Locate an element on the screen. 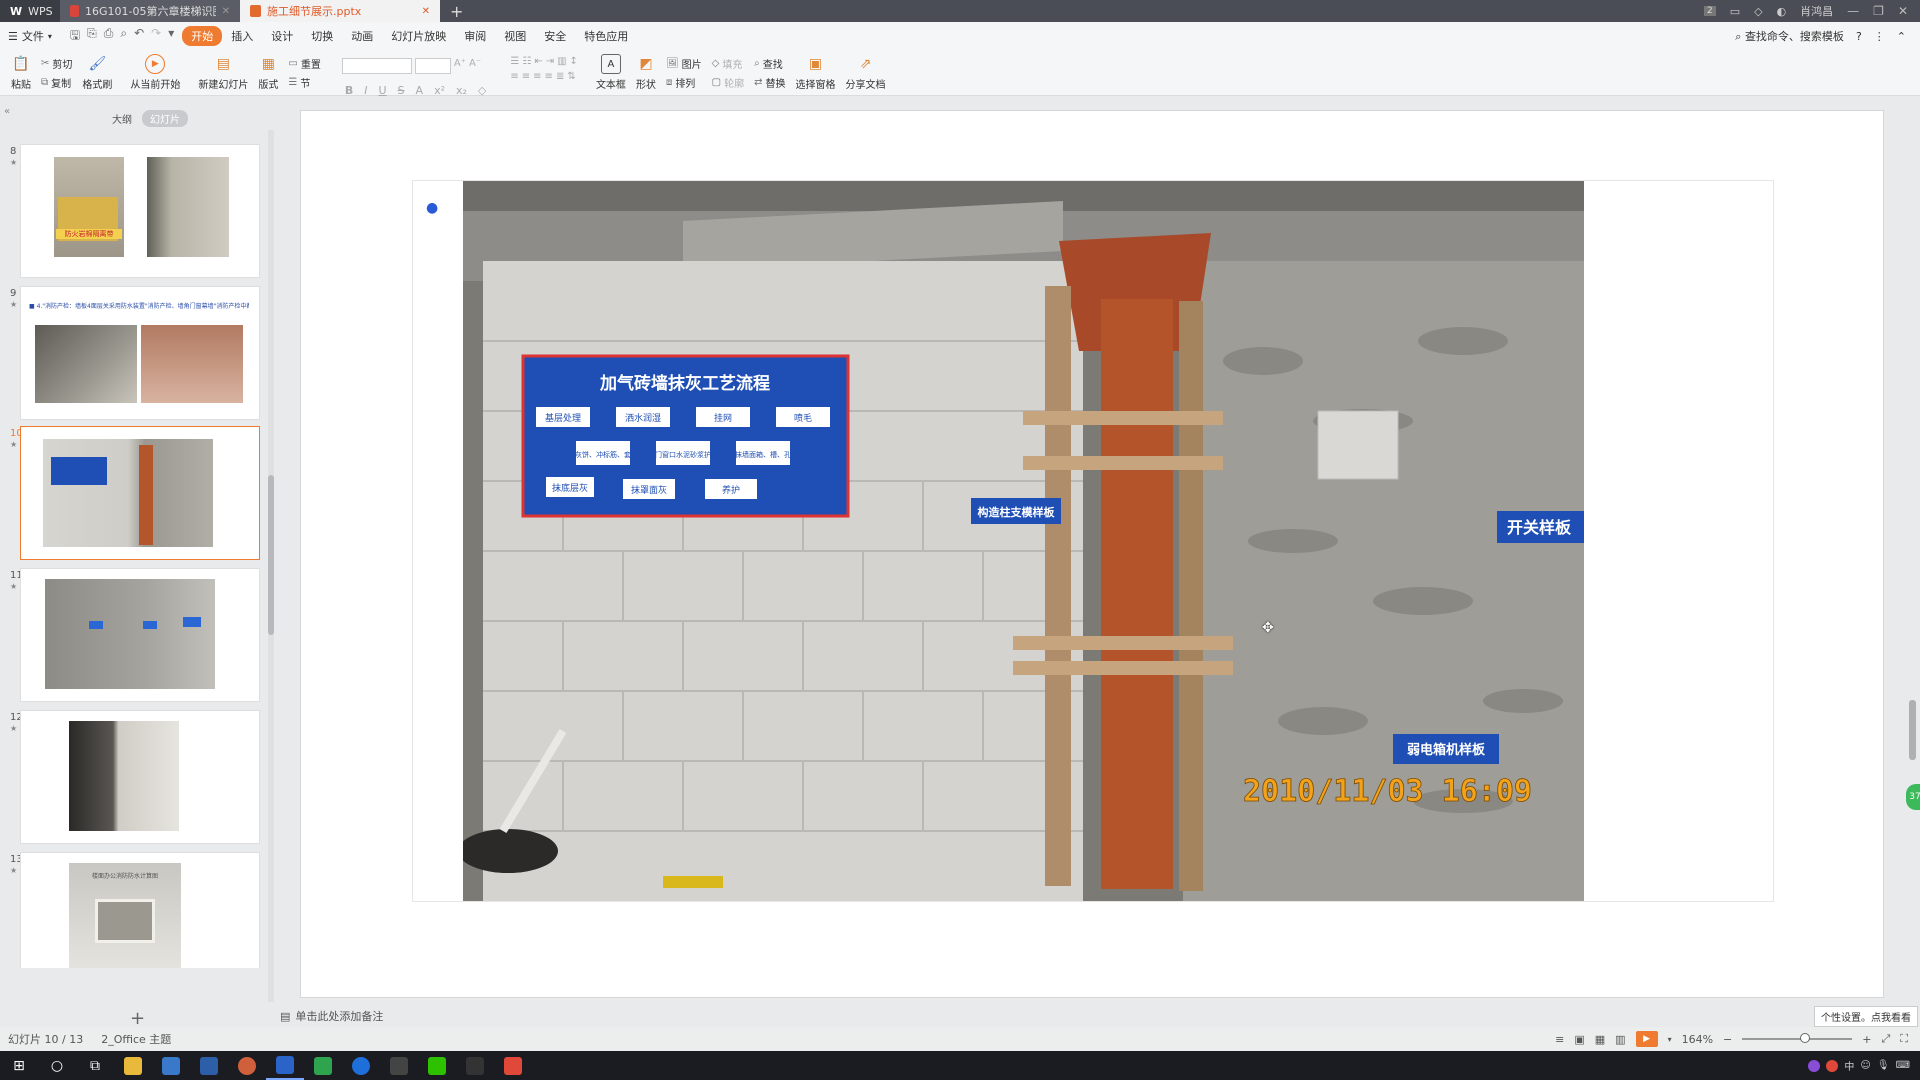 The image size is (1920, 1080). wps-taskbar-icon is located at coordinates (285, 1065).